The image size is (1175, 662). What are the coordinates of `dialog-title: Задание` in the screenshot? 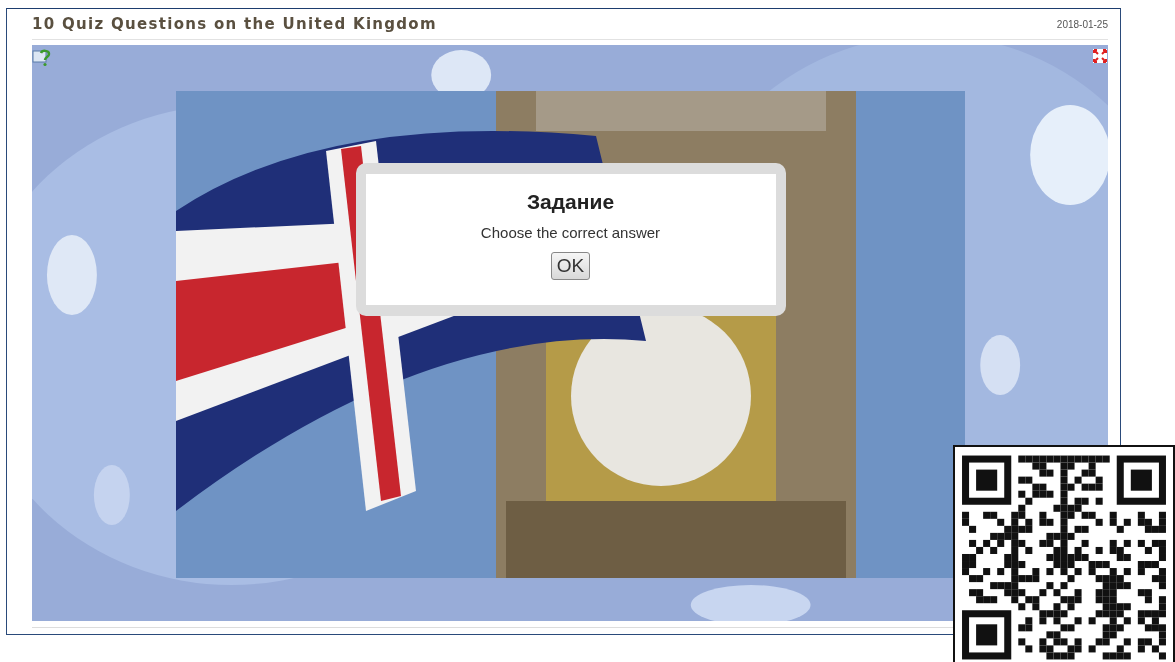 It's located at (570, 202).